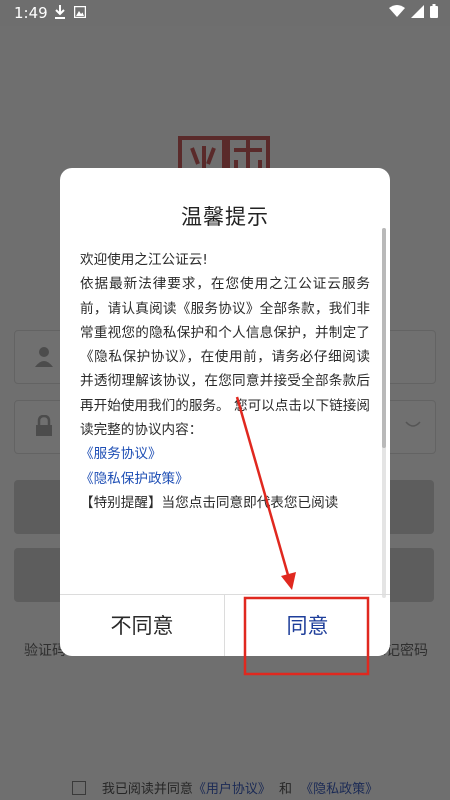 This screenshot has width=450, height=800. I want to click on agree-button: 同意, so click(307, 625).